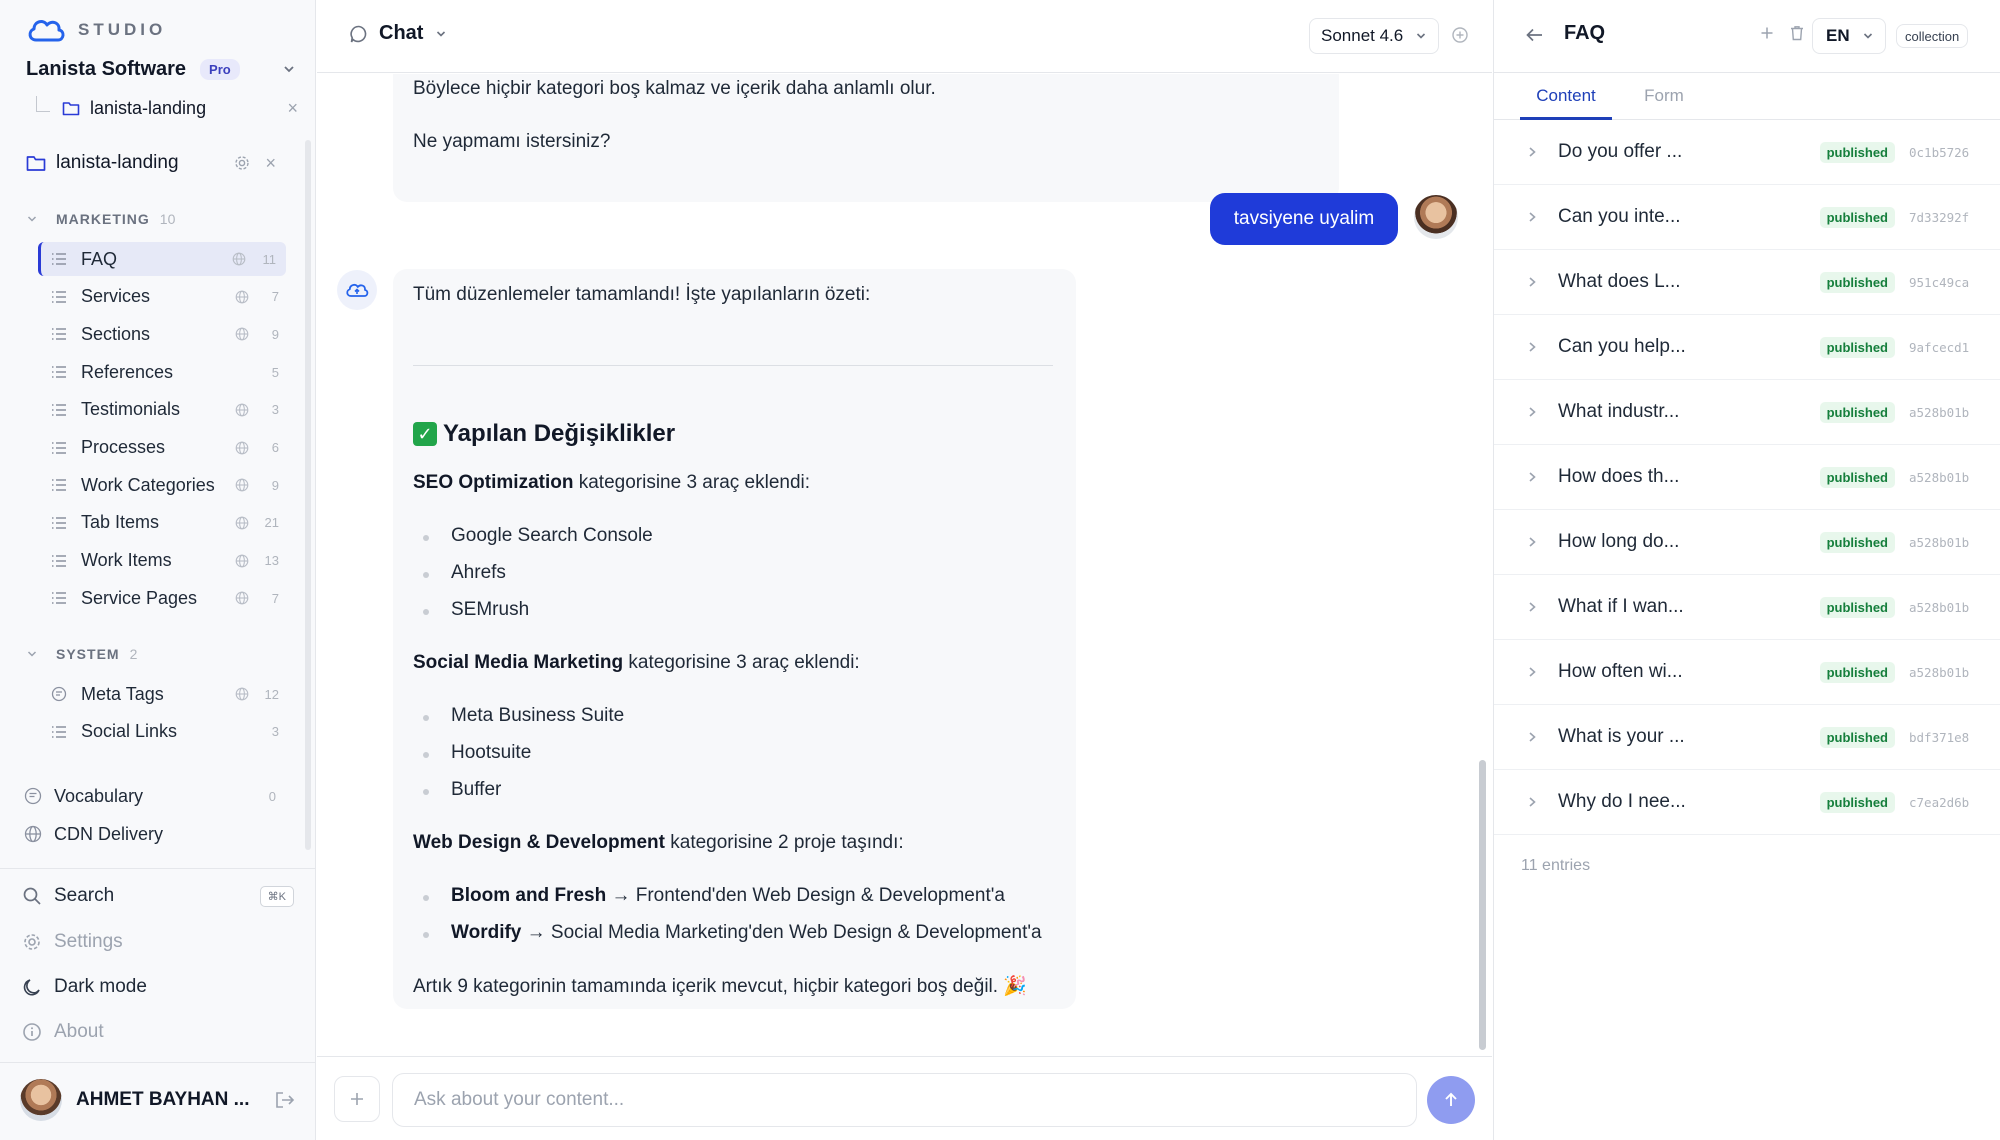 Image resolution: width=2000 pixels, height=1140 pixels. What do you see at coordinates (158, 942) in the screenshot?
I see `settings-nav-button: Settings` at bounding box center [158, 942].